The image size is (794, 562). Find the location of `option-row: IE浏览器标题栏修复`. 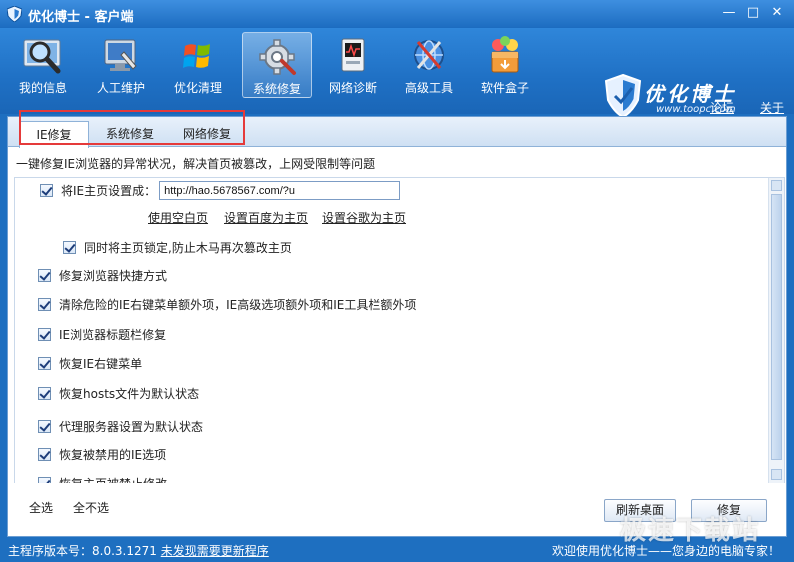

option-row: IE浏览器标题栏修复 is located at coordinates (102, 334).